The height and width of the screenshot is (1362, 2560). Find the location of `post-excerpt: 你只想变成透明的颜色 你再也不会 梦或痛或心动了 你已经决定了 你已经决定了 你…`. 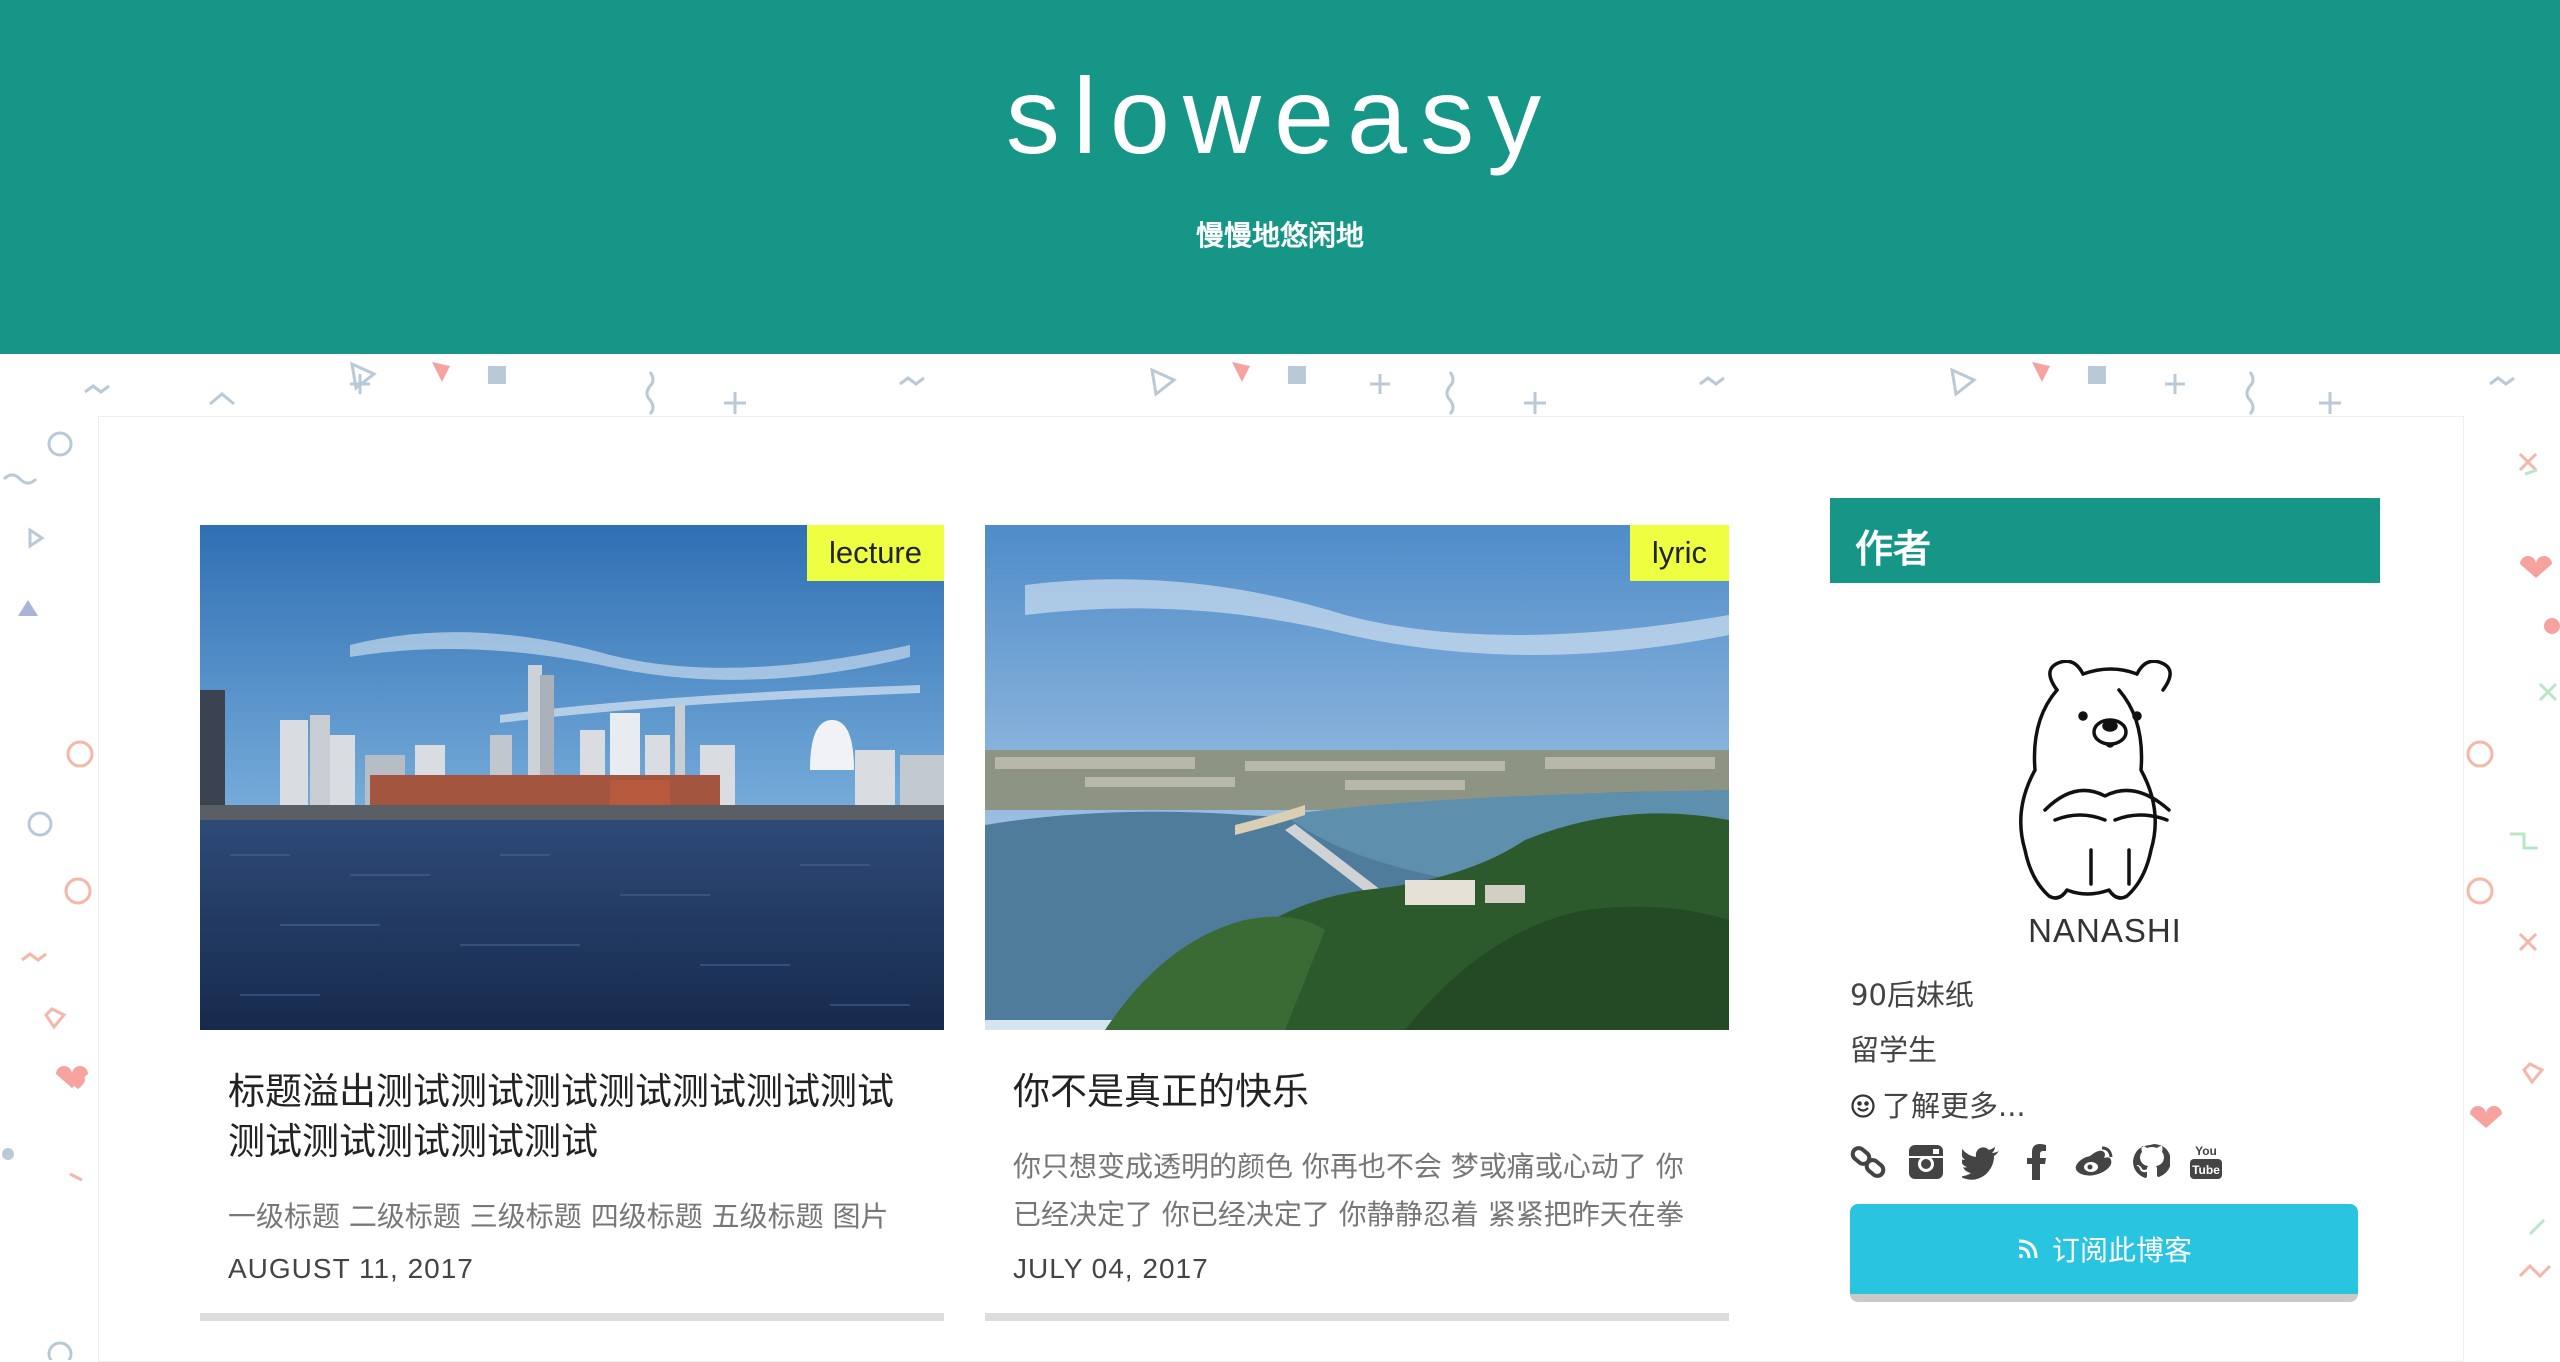

post-excerpt: 你只想变成透明的颜色 你再也不会 梦或痛或心动了 你已经决定了 你已经决定了 你… is located at coordinates (1348, 1190).